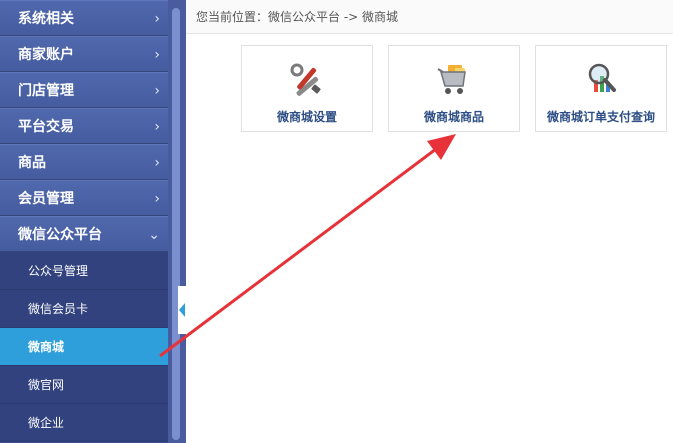  What do you see at coordinates (46, 199) in the screenshot?
I see `sidebar-item-label: 会员管理` at bounding box center [46, 199].